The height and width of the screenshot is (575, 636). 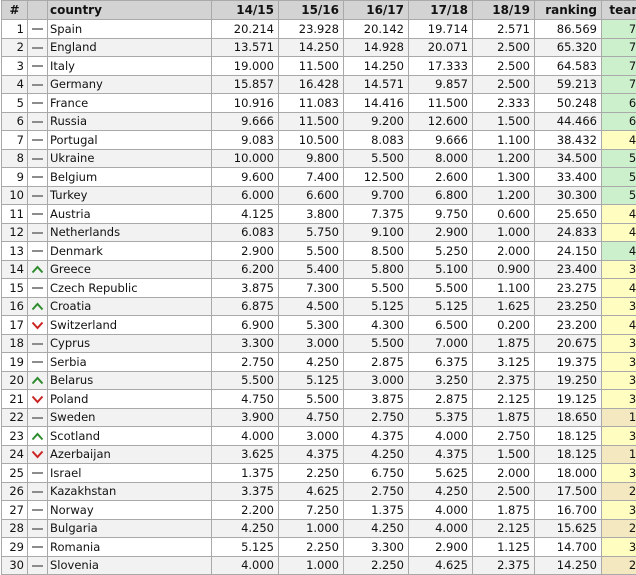 I want to click on country-cell: Sweden, so click(x=130, y=417).